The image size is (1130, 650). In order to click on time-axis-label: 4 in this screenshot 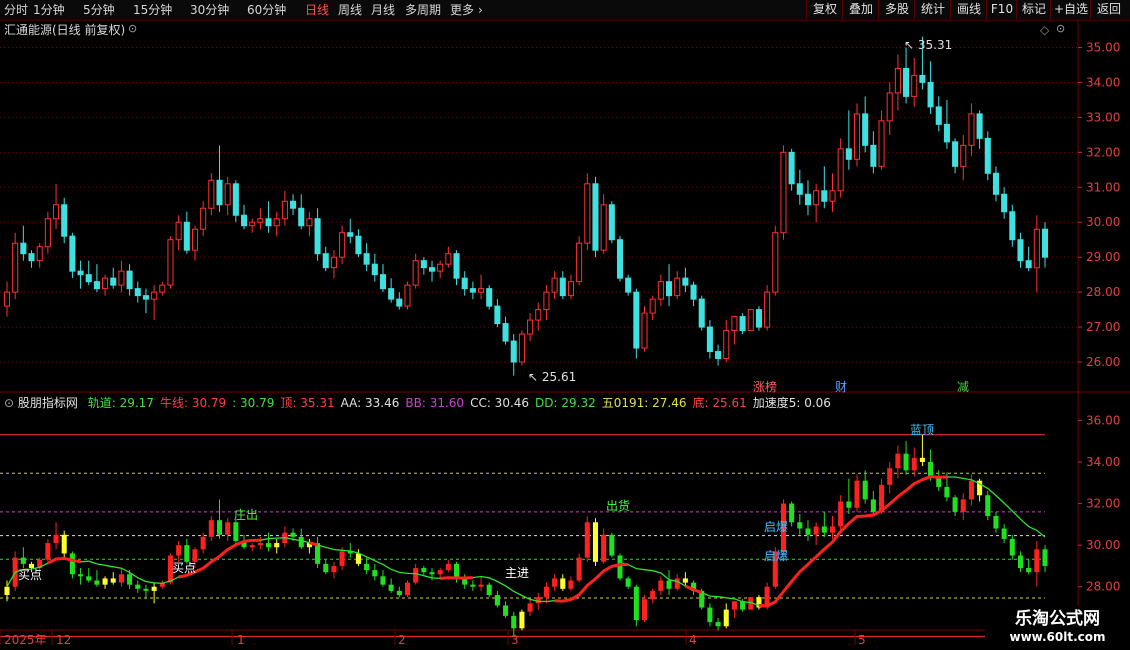, I will do `click(693, 640)`.